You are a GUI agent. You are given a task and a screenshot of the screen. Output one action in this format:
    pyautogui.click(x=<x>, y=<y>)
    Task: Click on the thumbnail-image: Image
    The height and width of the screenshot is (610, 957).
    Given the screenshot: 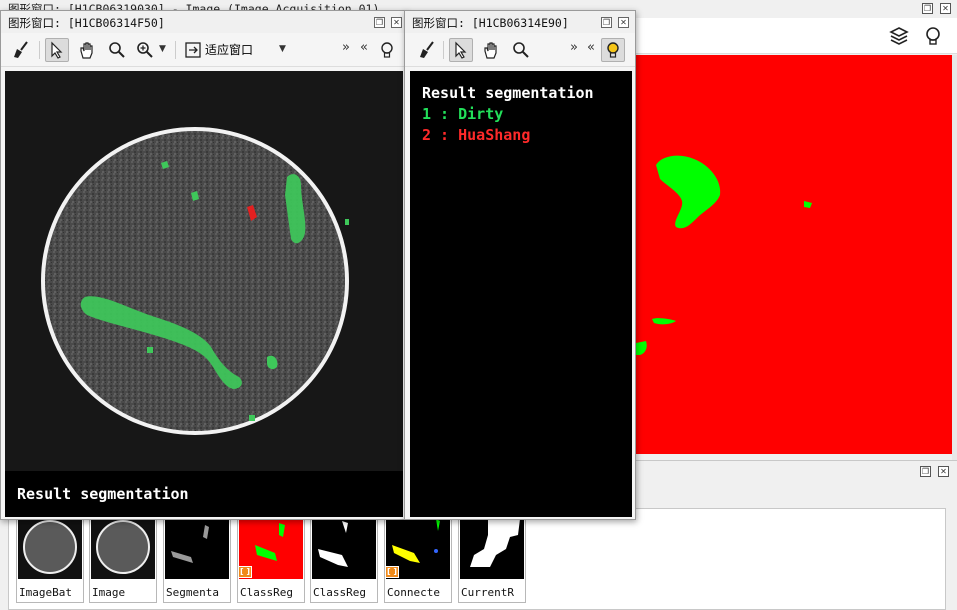 What is the action you would take?
    pyautogui.click(x=123, y=558)
    